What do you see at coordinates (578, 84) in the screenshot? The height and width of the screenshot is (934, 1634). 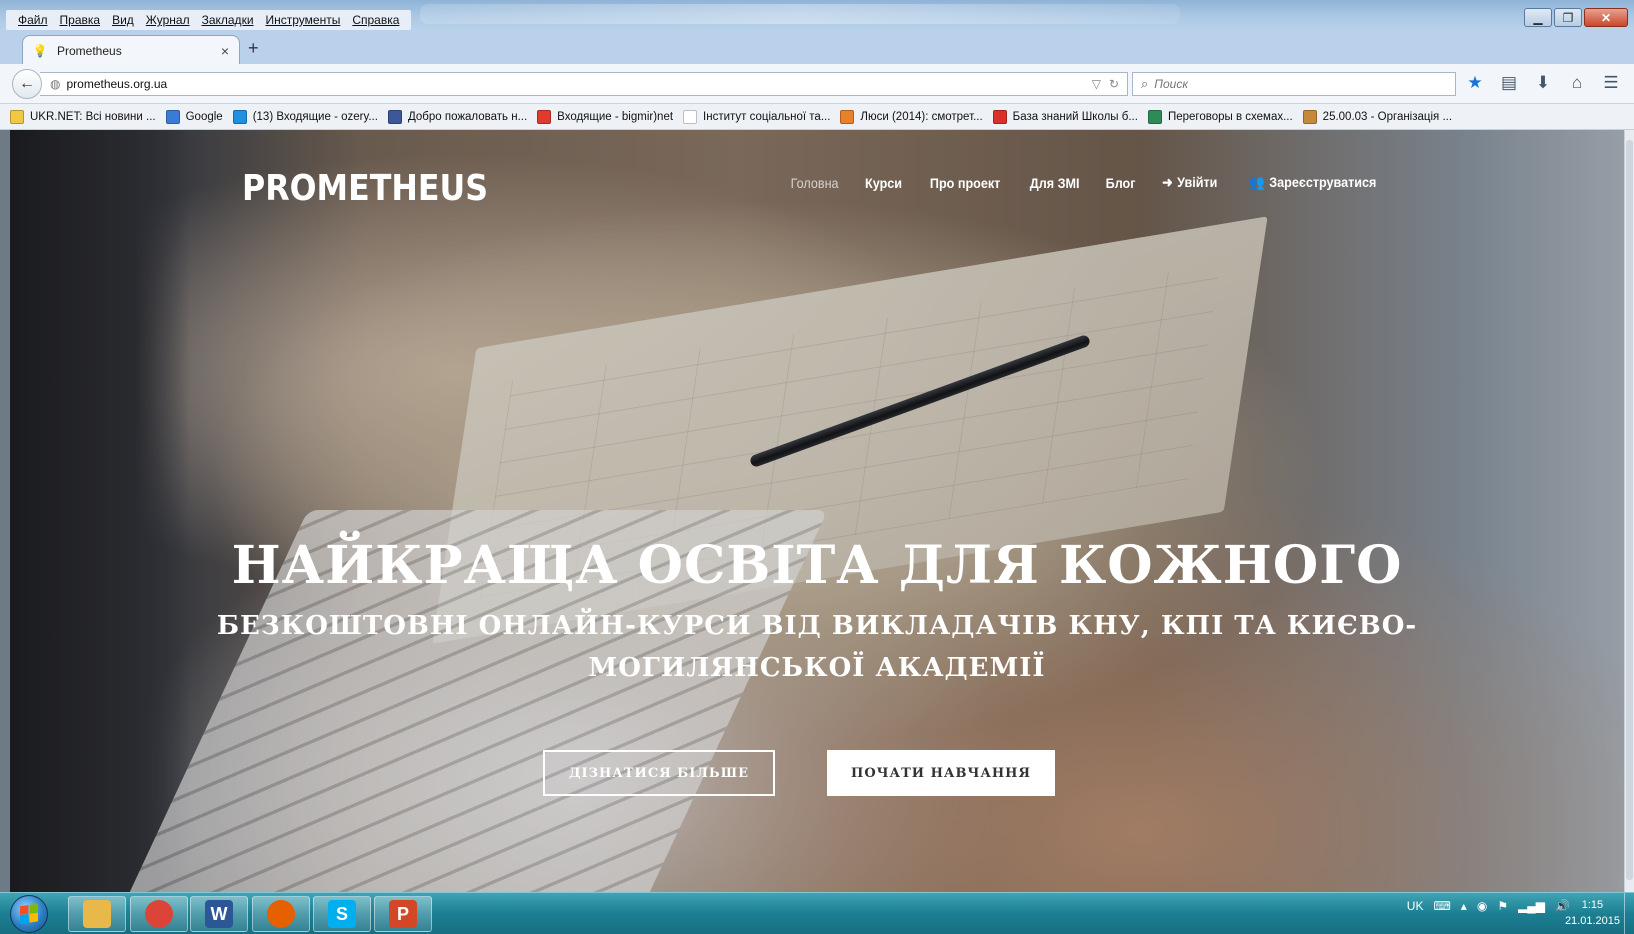 I see `url-text: prometheus.org.ua` at bounding box center [578, 84].